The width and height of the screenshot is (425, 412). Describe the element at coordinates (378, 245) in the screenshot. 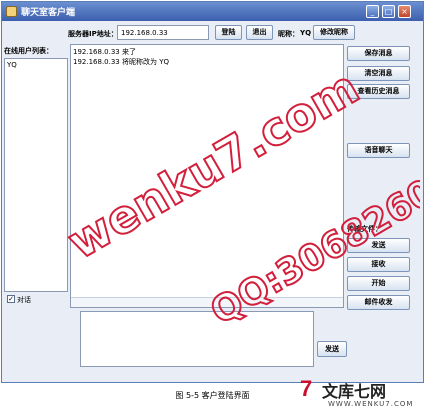

I see `file-send-button: 发送` at that location.